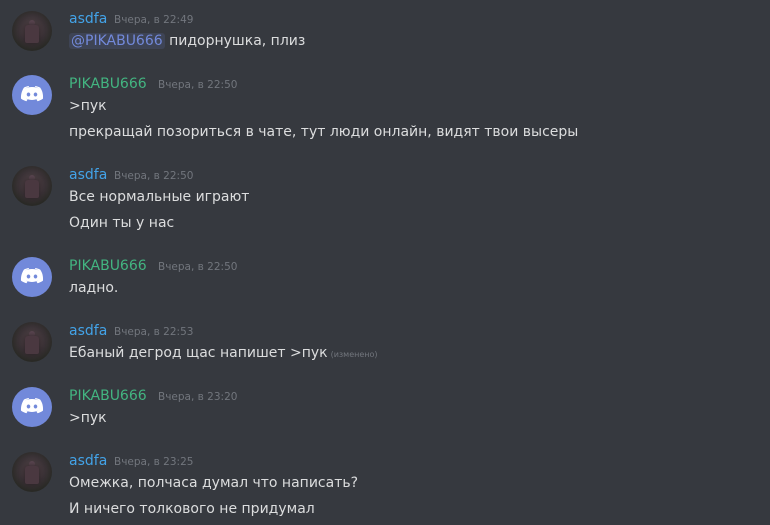 Image resolution: width=770 pixels, height=525 pixels. I want to click on message-text: @PIKABU666 пидорнушка, плиз, so click(187, 41).